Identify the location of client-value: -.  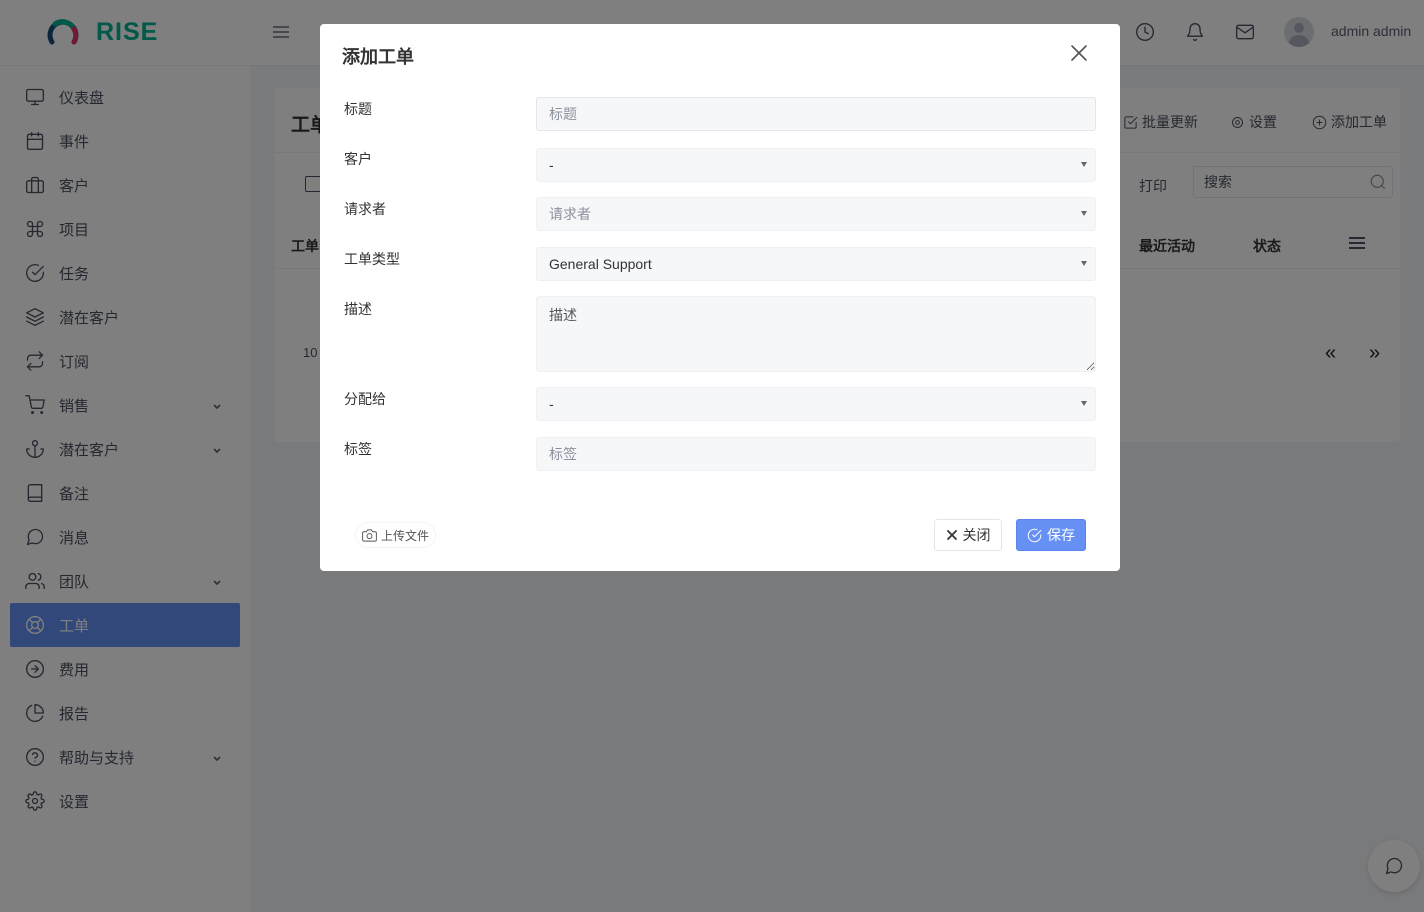
(551, 165).